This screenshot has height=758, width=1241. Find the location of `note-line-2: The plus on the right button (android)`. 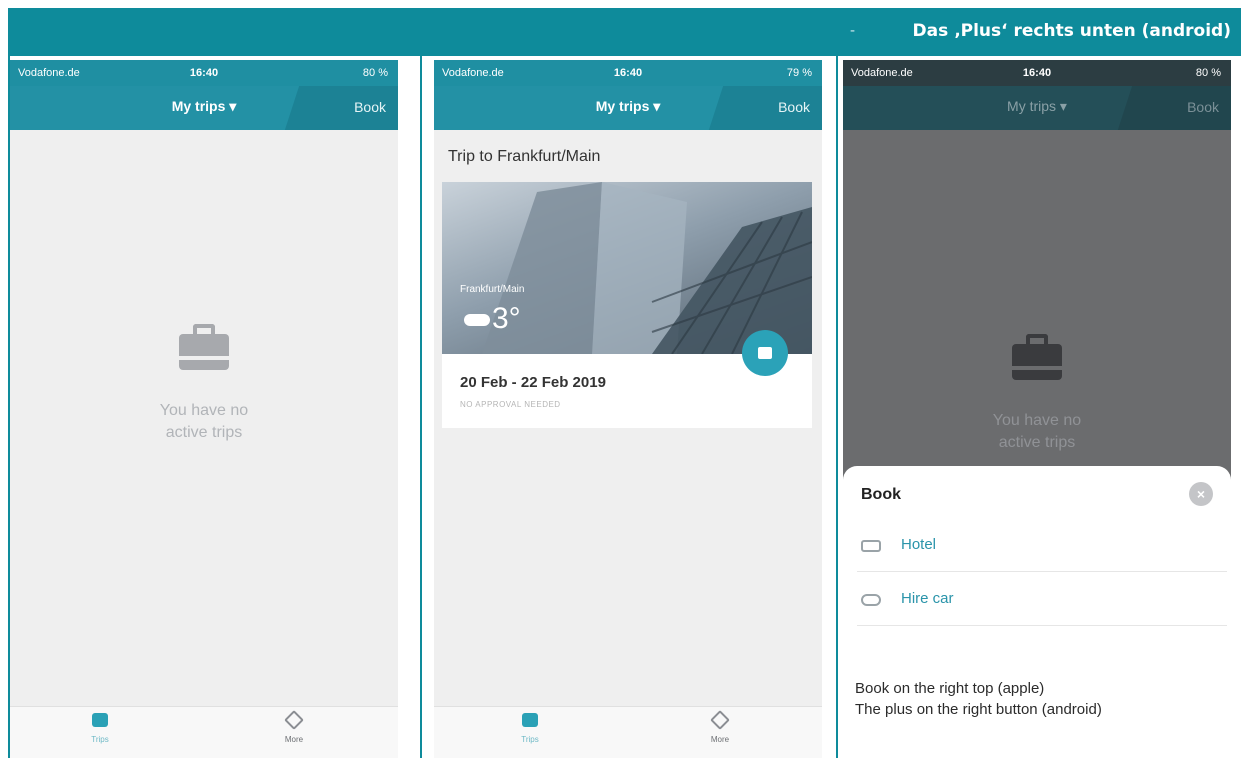

note-line-2: The plus on the right button (android) is located at coordinates (978, 709).